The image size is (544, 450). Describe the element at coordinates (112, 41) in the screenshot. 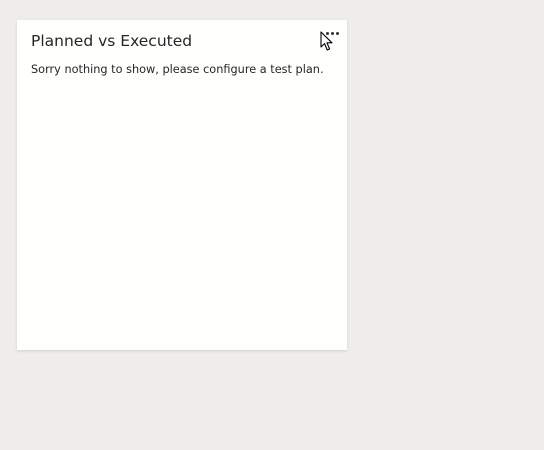

I see `widget-title: Planned vs Executed` at that location.